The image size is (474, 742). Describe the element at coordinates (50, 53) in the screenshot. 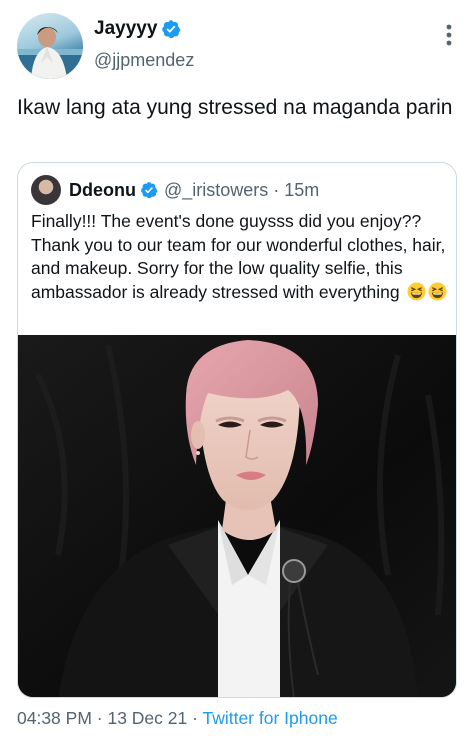

I see `author-avatar-image` at that location.